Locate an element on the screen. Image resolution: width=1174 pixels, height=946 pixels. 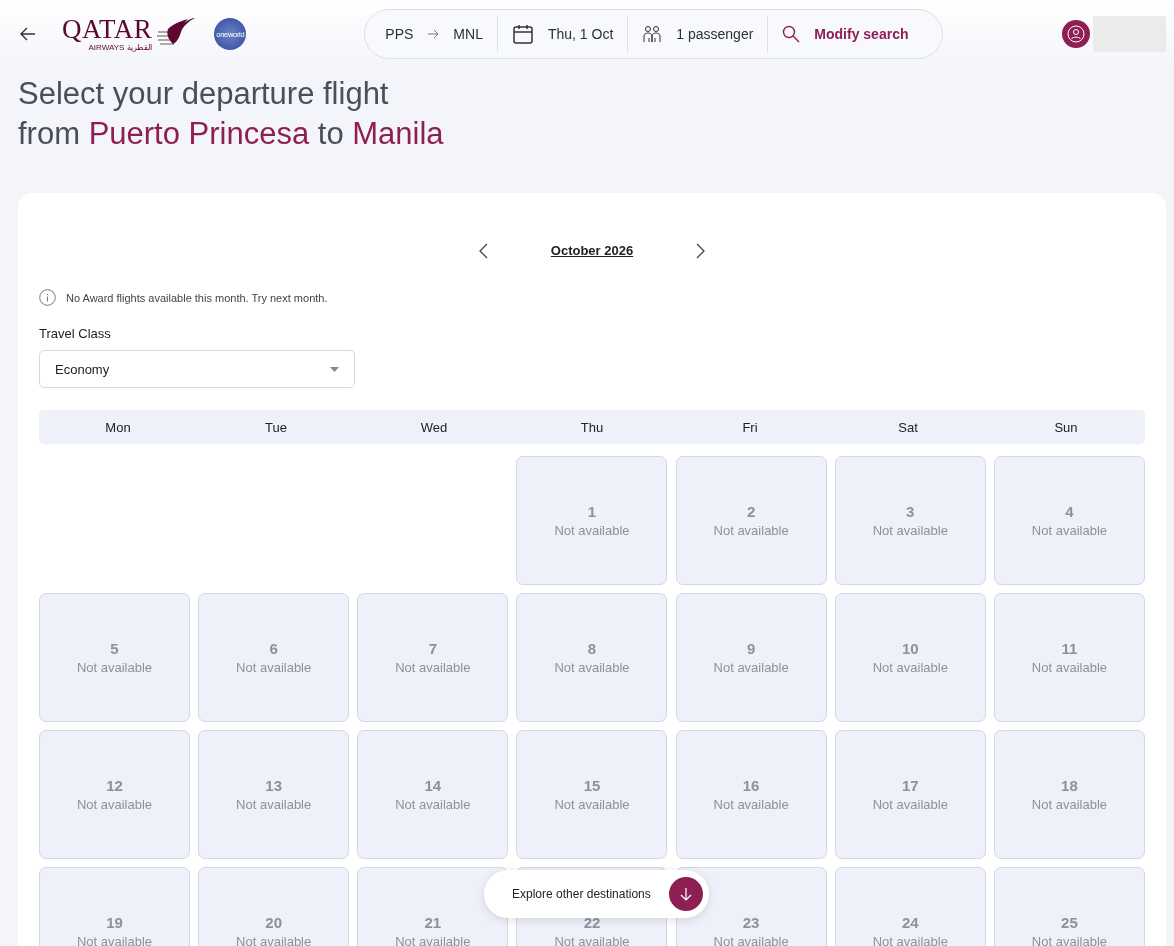
weekday-label: Sun is located at coordinates (1066, 427).